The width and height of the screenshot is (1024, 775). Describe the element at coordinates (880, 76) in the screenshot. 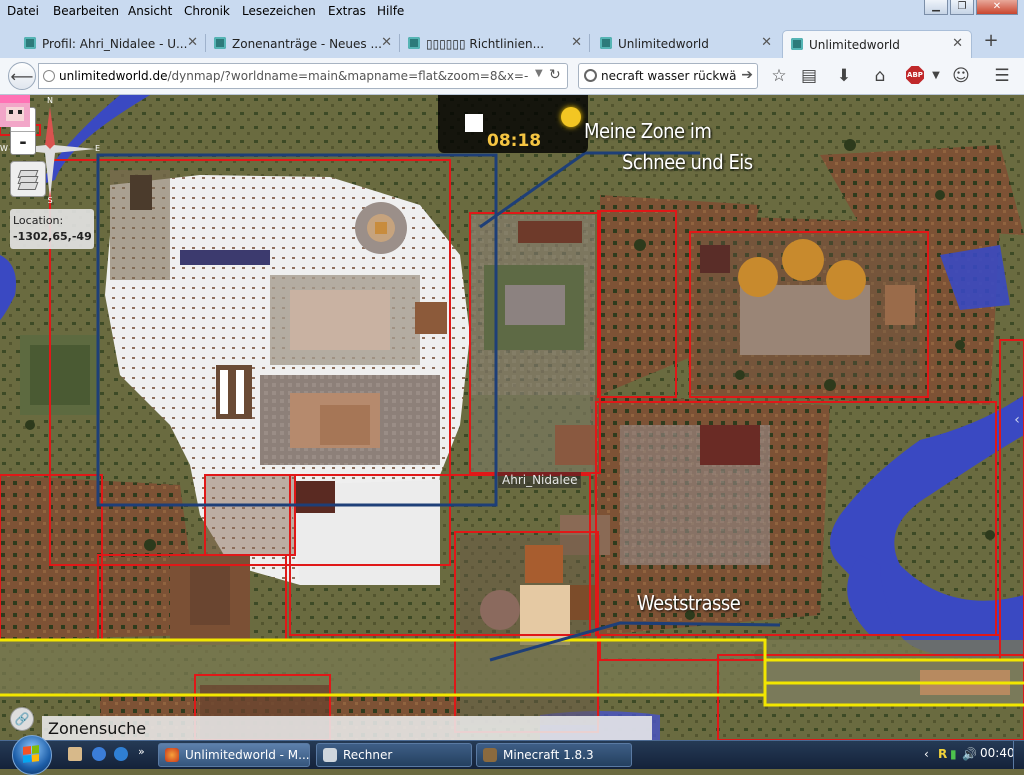

I see `home-icon: ⌂` at that location.